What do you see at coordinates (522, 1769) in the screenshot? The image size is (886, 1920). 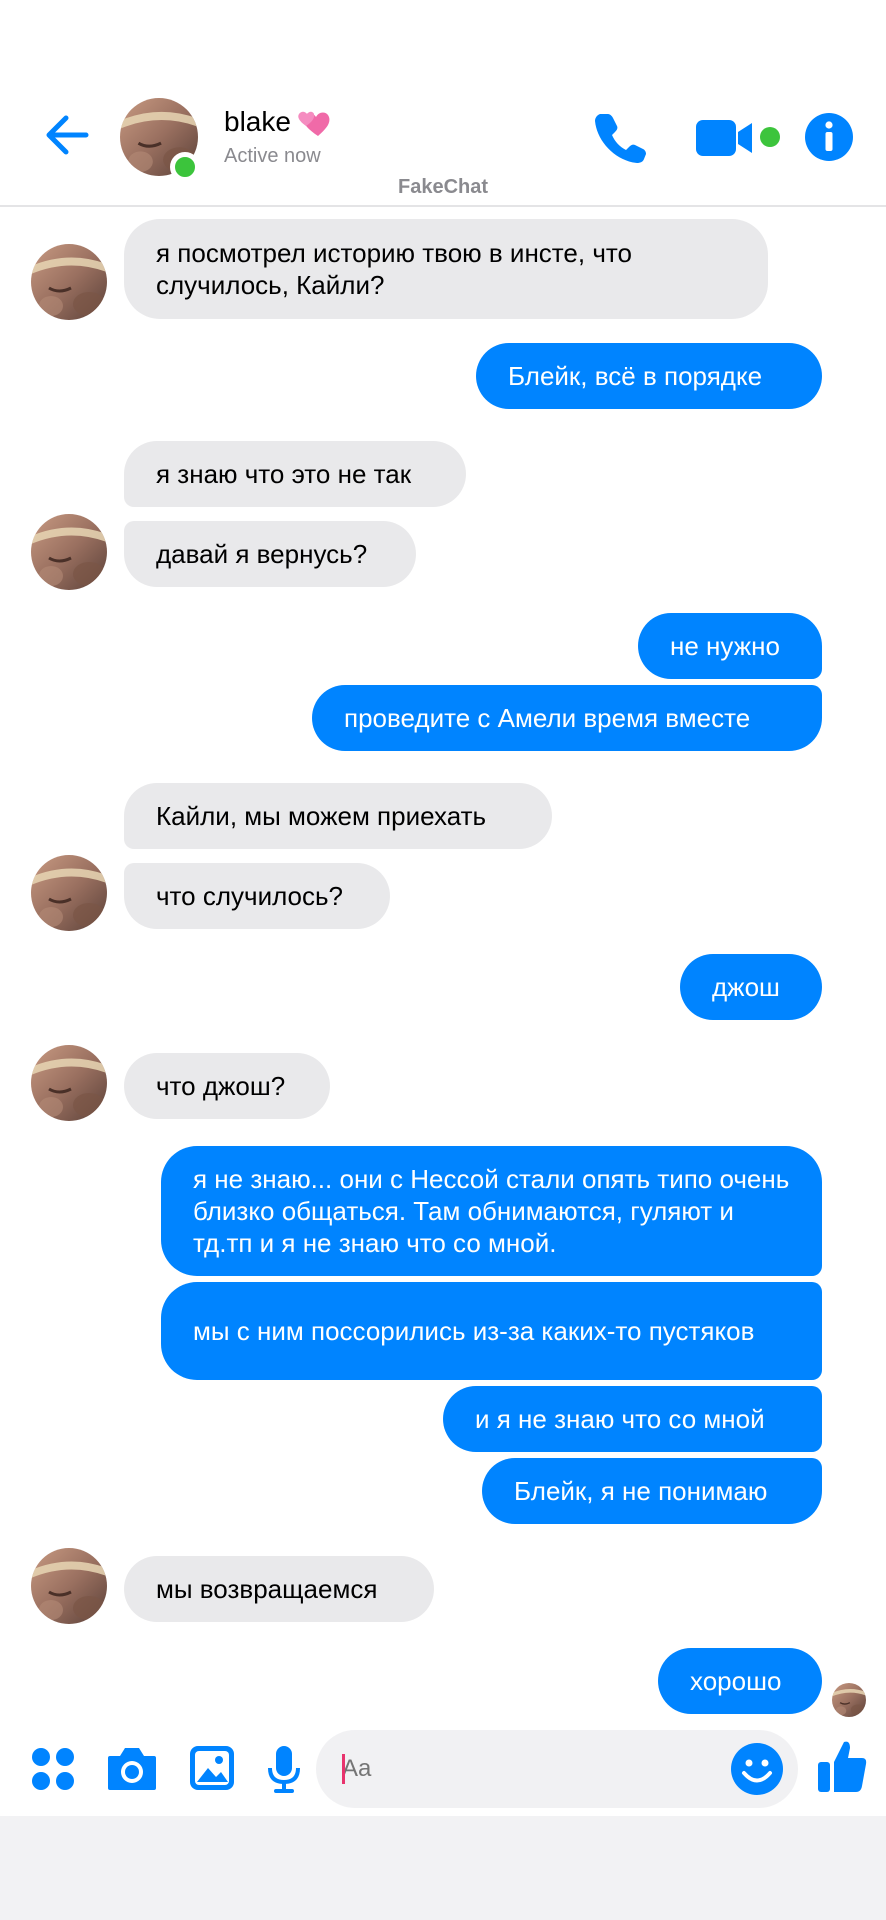 I see `message-input` at bounding box center [522, 1769].